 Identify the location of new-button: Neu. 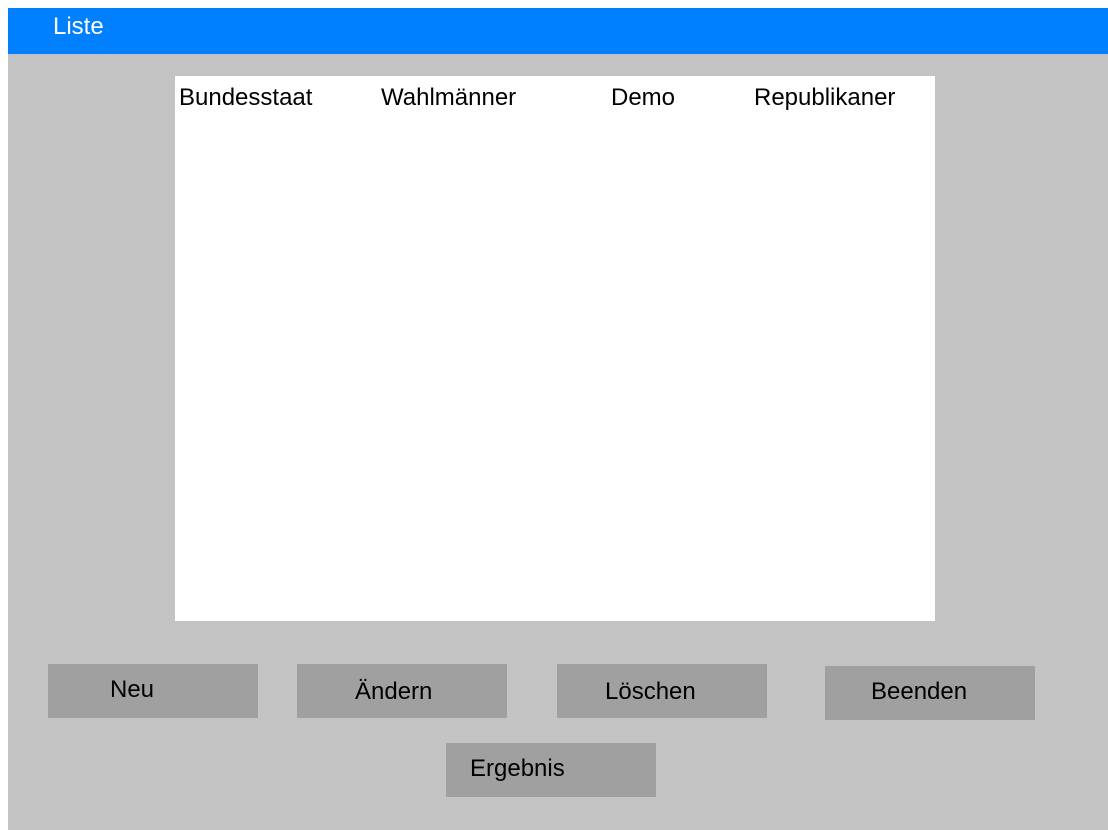
(153, 691).